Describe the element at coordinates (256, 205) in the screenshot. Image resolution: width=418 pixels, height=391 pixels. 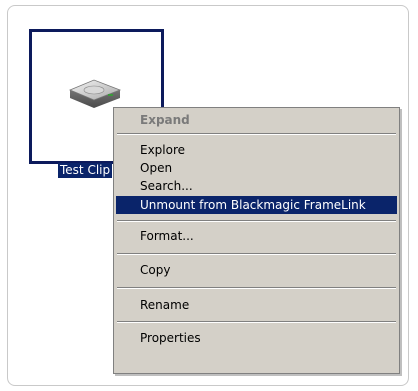
I see `menu-item-unmount: Unmount from Blackmagic FrameLink` at that location.